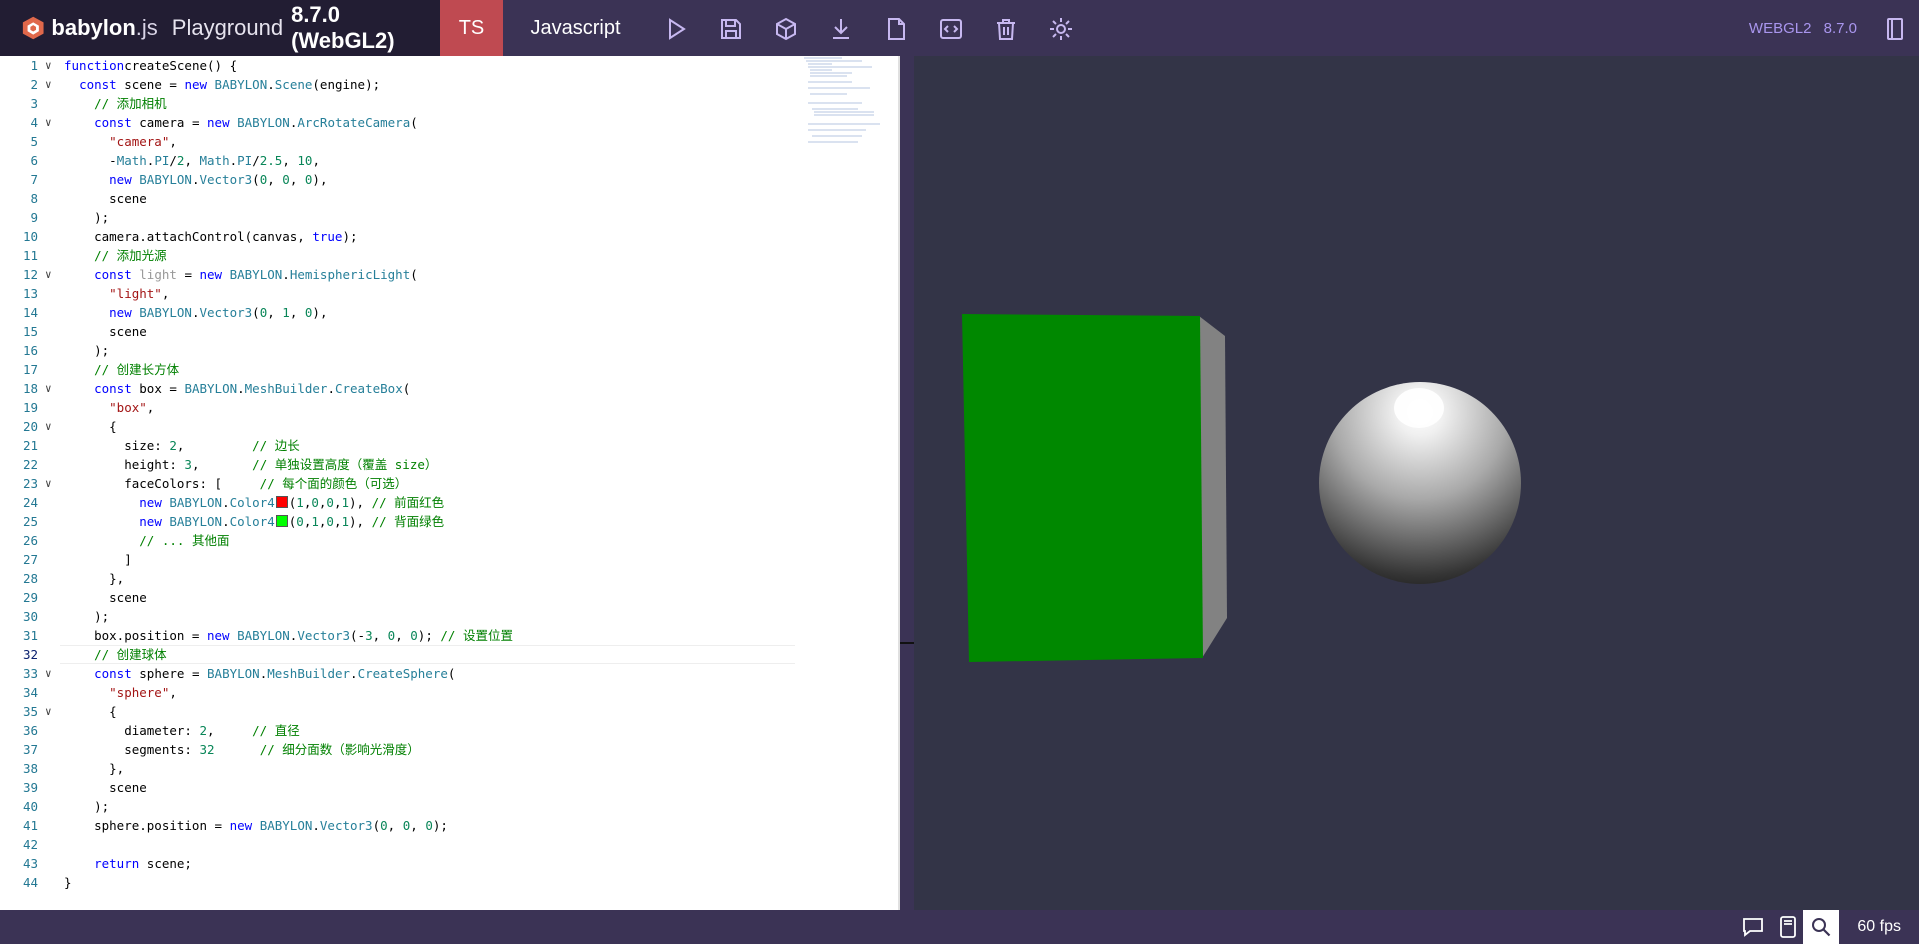 Image resolution: width=1919 pixels, height=944 pixels. Describe the element at coordinates (450, 331) in the screenshot. I see `code-line: 15 scene` at that location.